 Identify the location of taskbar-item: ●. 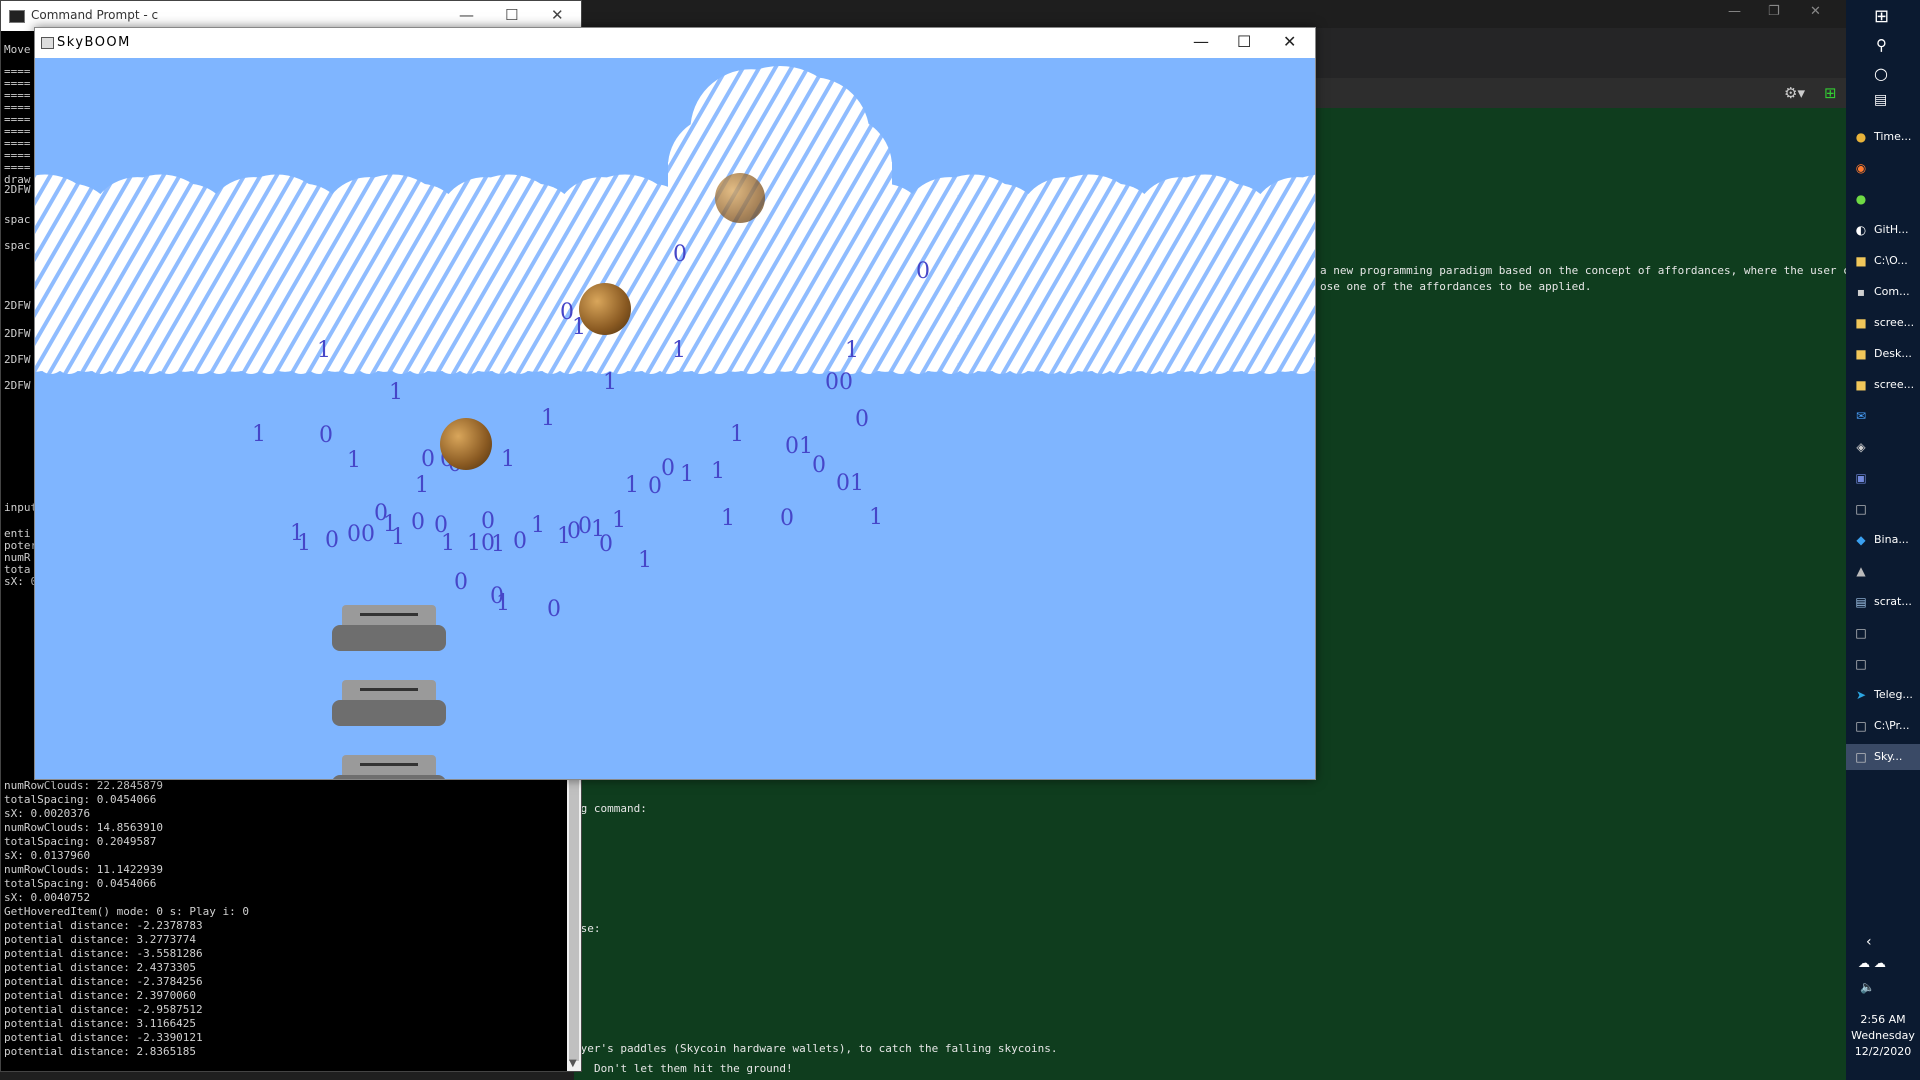
(1883, 199).